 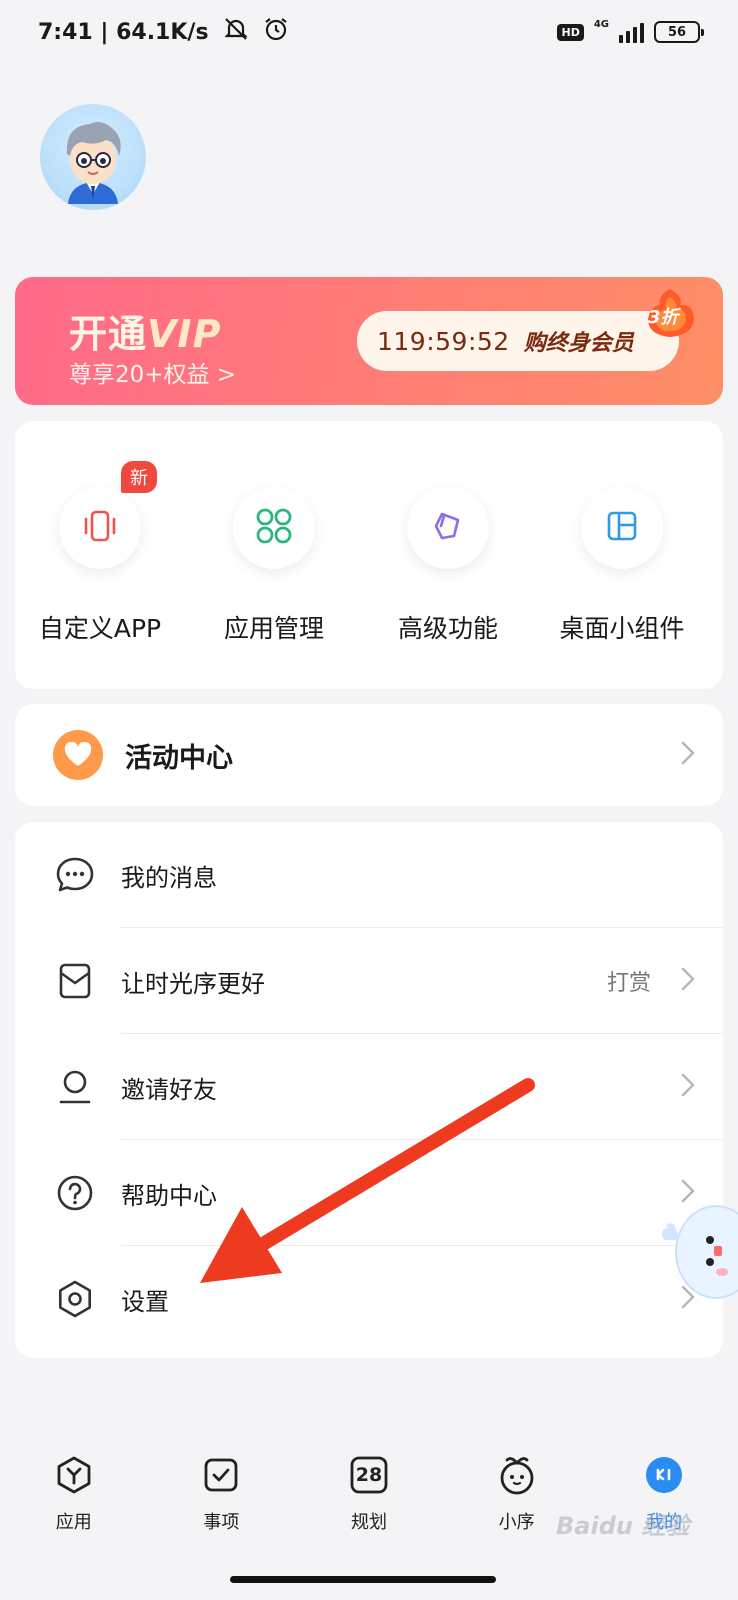 What do you see at coordinates (75, 1087) in the screenshot?
I see `person-icon` at bounding box center [75, 1087].